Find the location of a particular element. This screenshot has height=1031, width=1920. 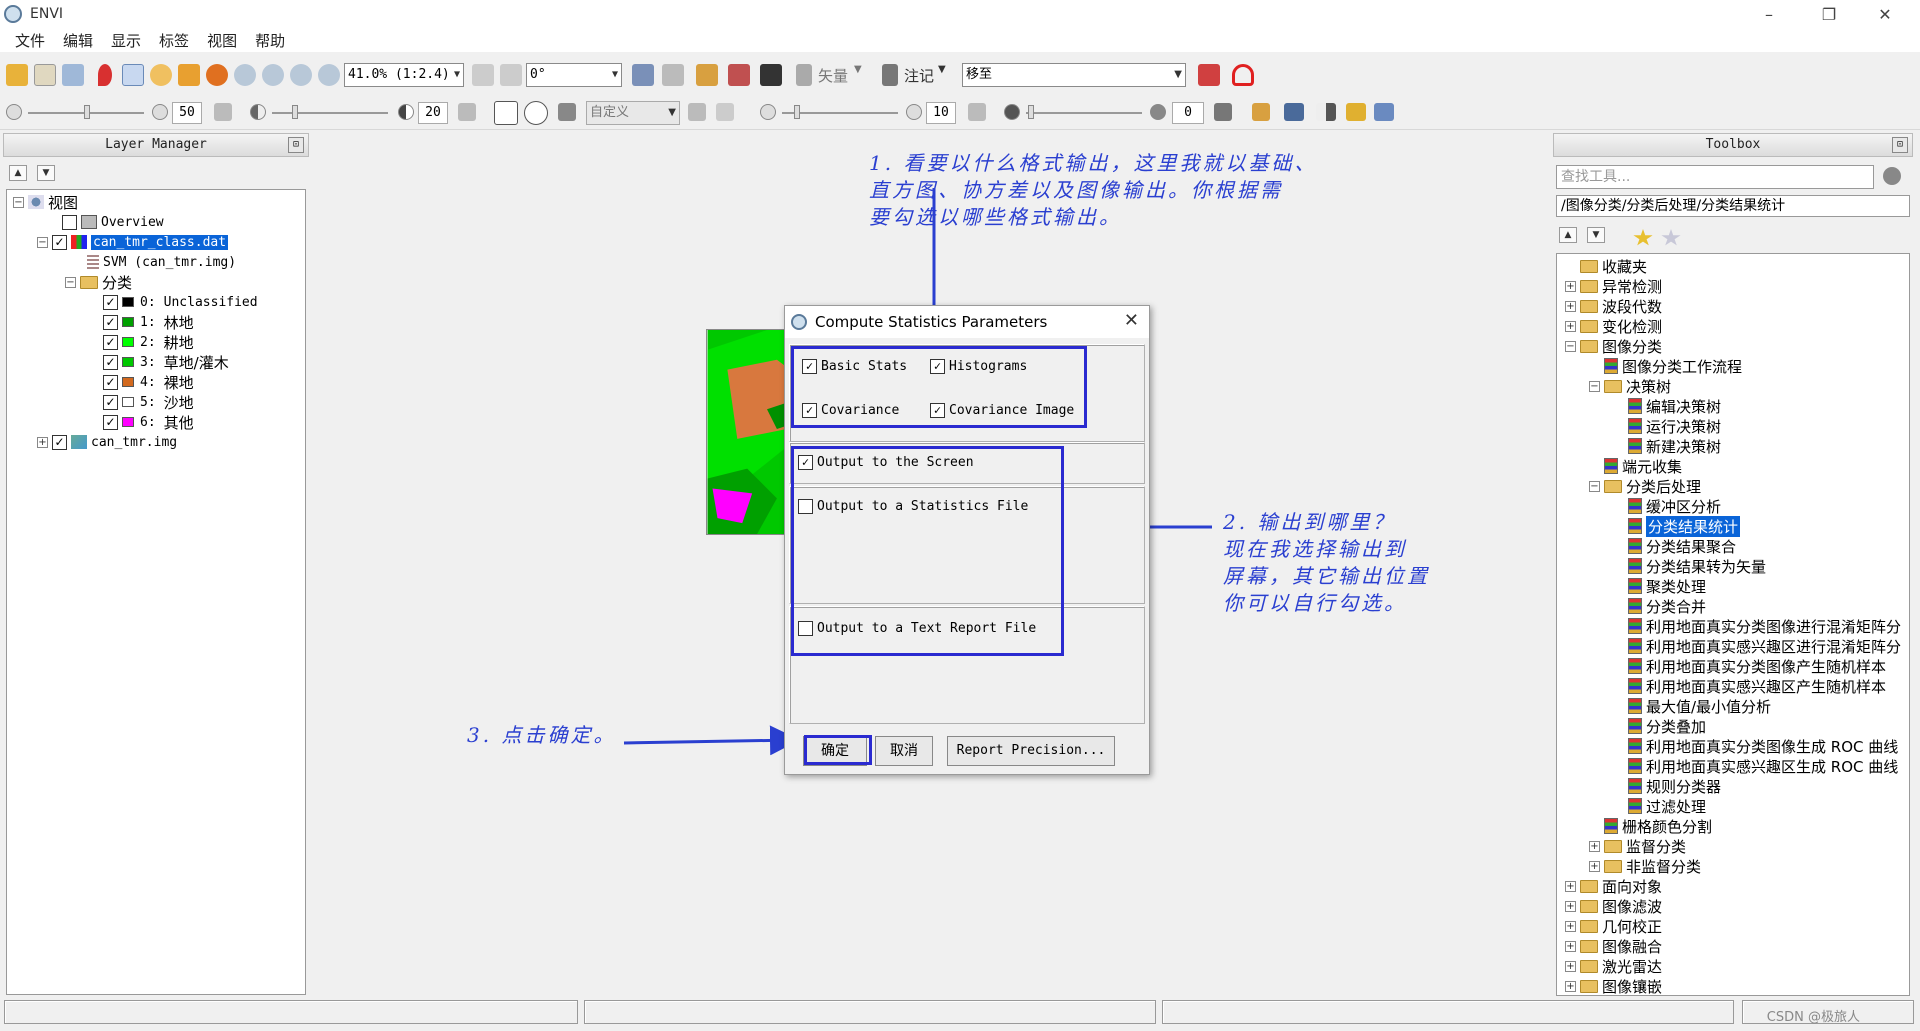

vector-icon is located at coordinates (804, 75).